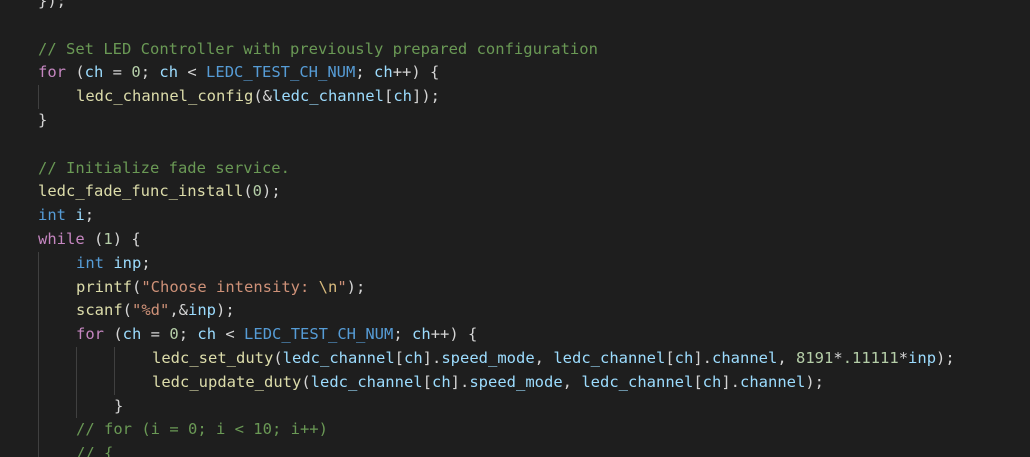  Describe the element at coordinates (328, 286) in the screenshot. I see `code-token: \n` at that location.